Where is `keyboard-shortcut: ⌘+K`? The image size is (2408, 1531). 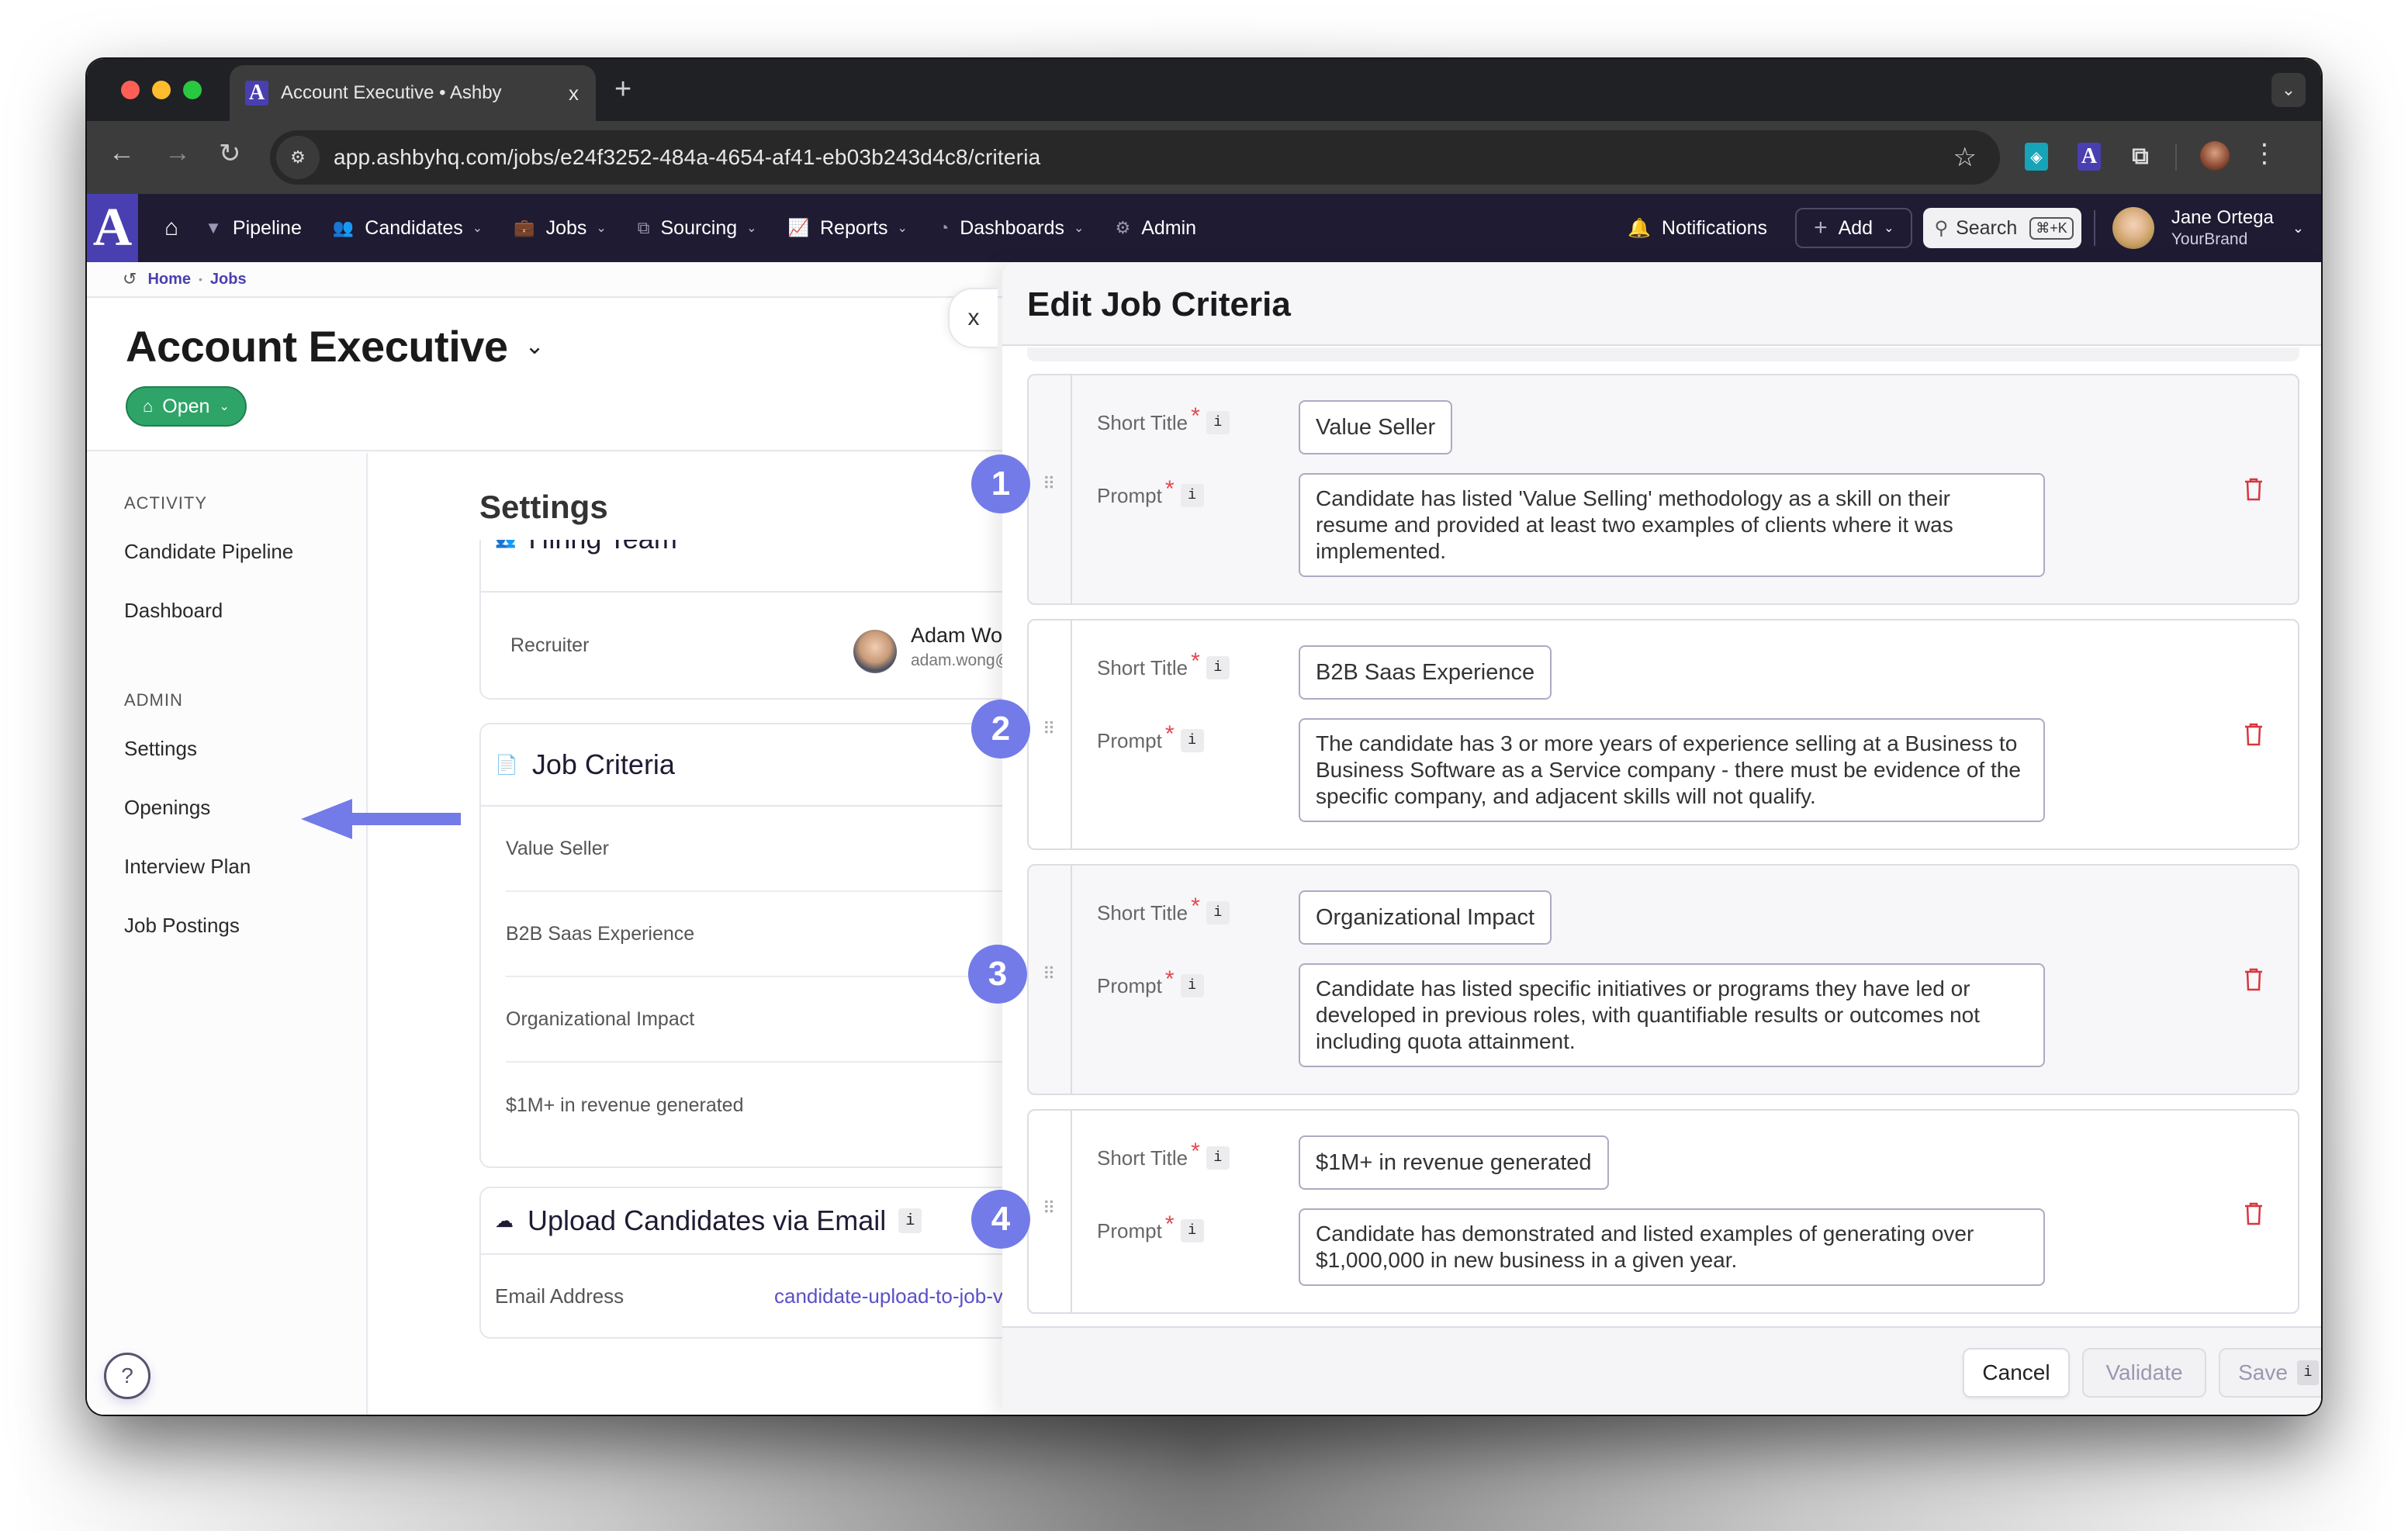
keyboard-shortcut: ⌘+K is located at coordinates (2051, 228).